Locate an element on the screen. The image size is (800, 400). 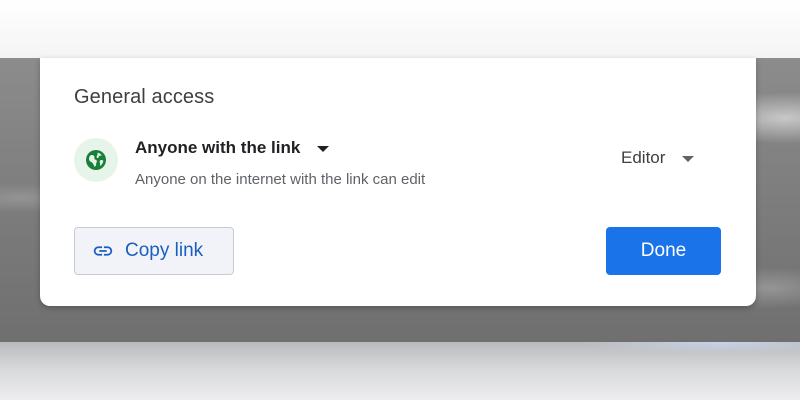
role-label: Editor is located at coordinates (643, 157).